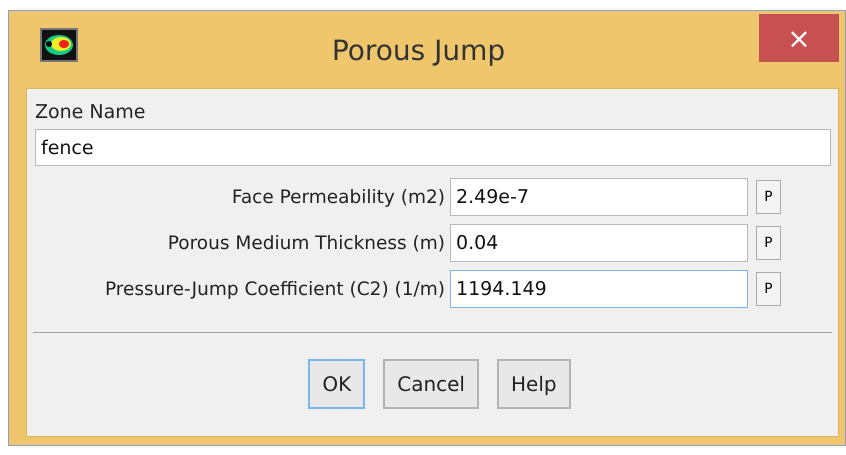  Describe the element at coordinates (431, 384) in the screenshot. I see `dialog-button: Cancel` at that location.